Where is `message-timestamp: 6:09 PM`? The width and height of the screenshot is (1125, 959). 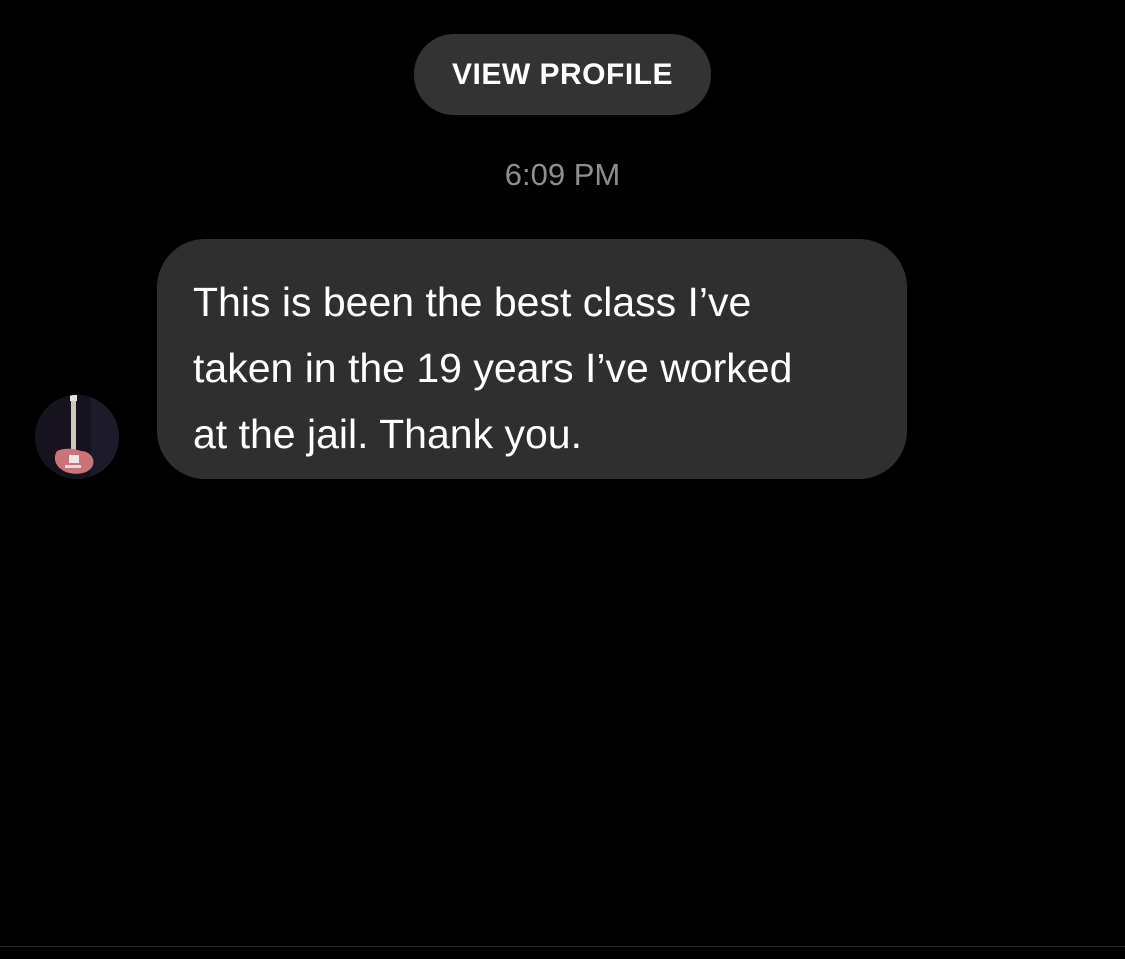
message-timestamp: 6:09 PM is located at coordinates (562, 174).